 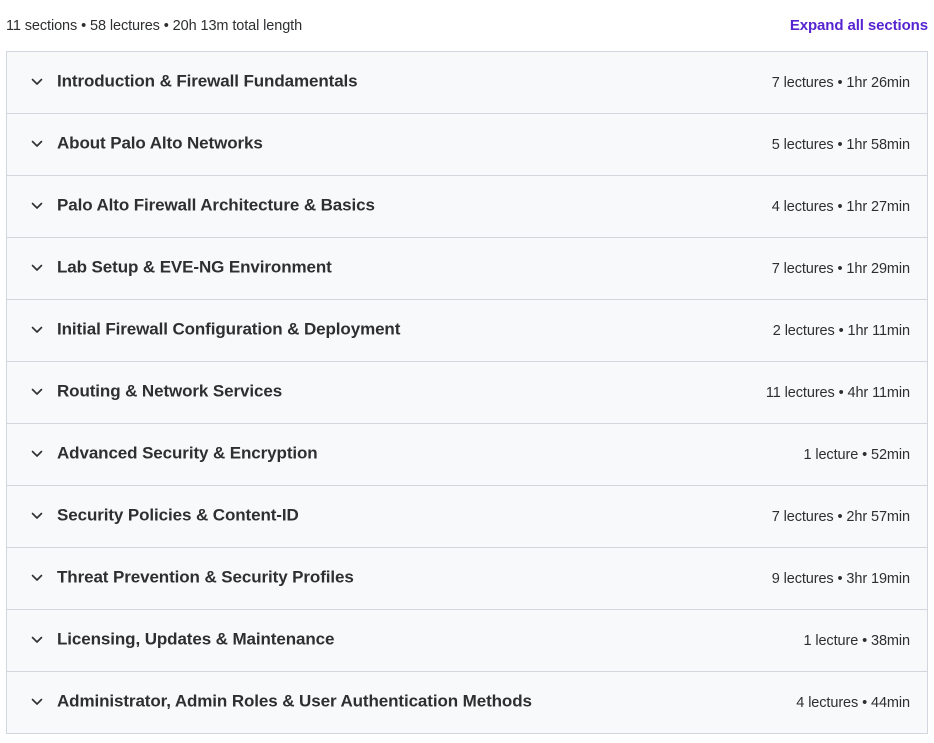 What do you see at coordinates (840, 578) in the screenshot?
I see `section-meta: 9 lectures • 3hr 19min` at bounding box center [840, 578].